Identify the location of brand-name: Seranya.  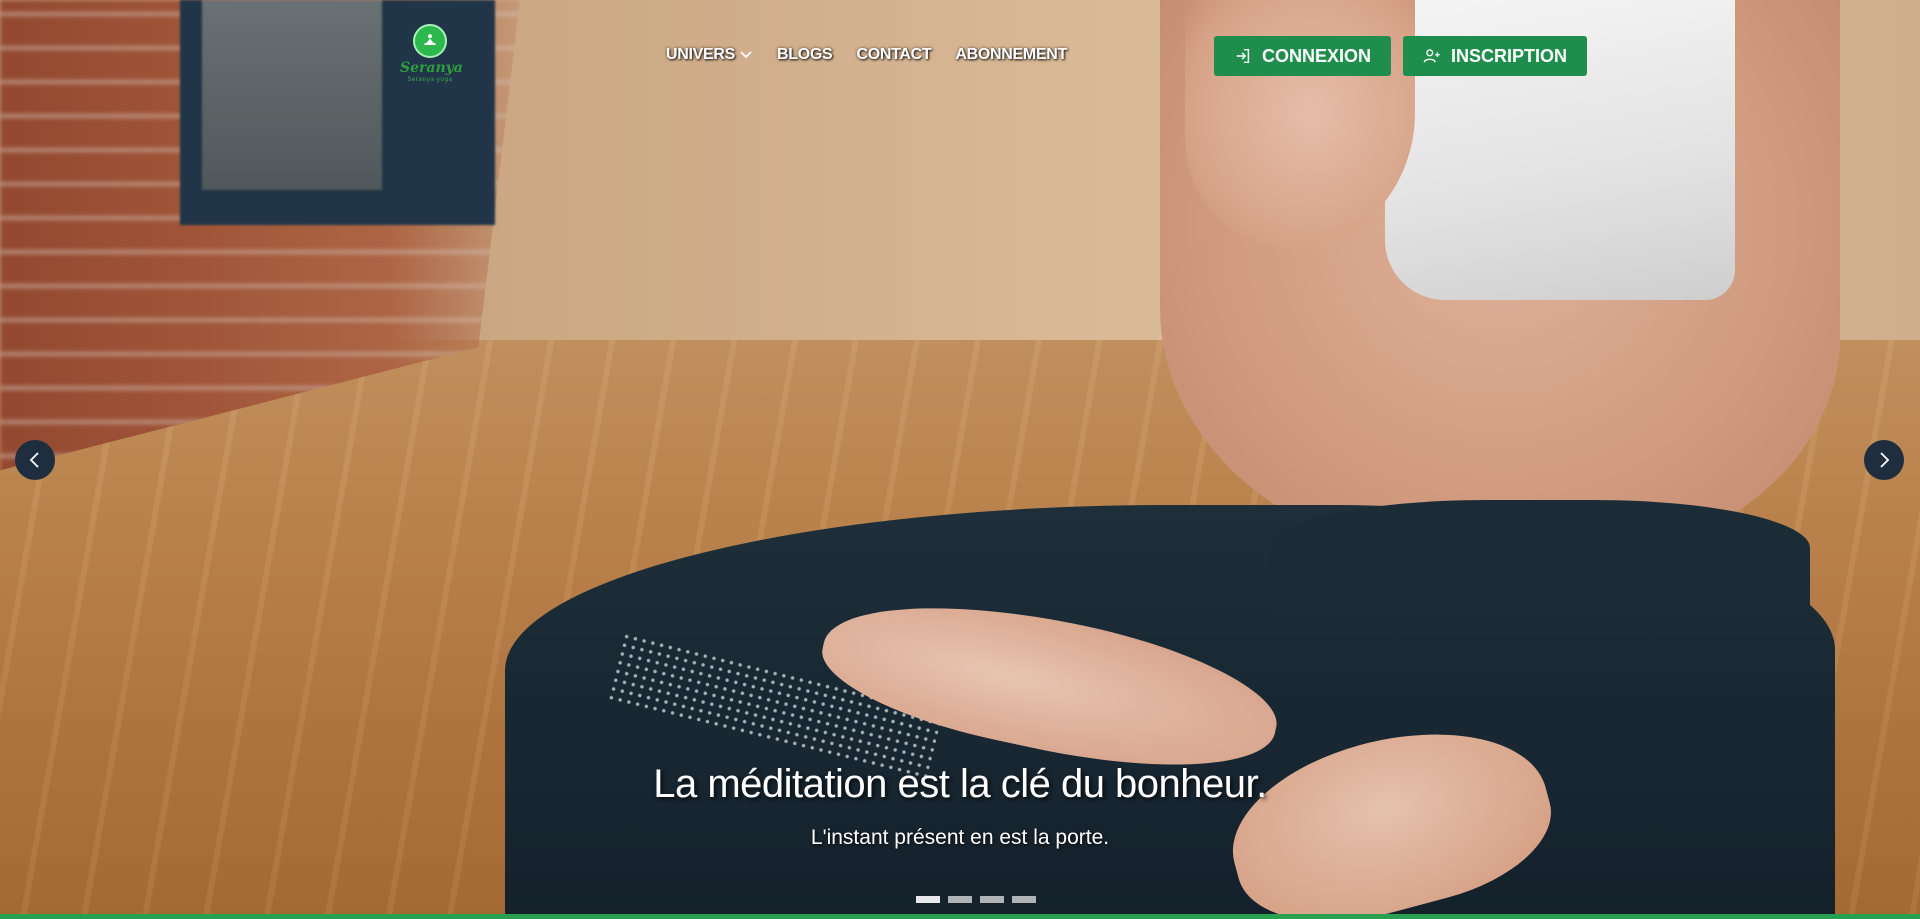
(431, 68).